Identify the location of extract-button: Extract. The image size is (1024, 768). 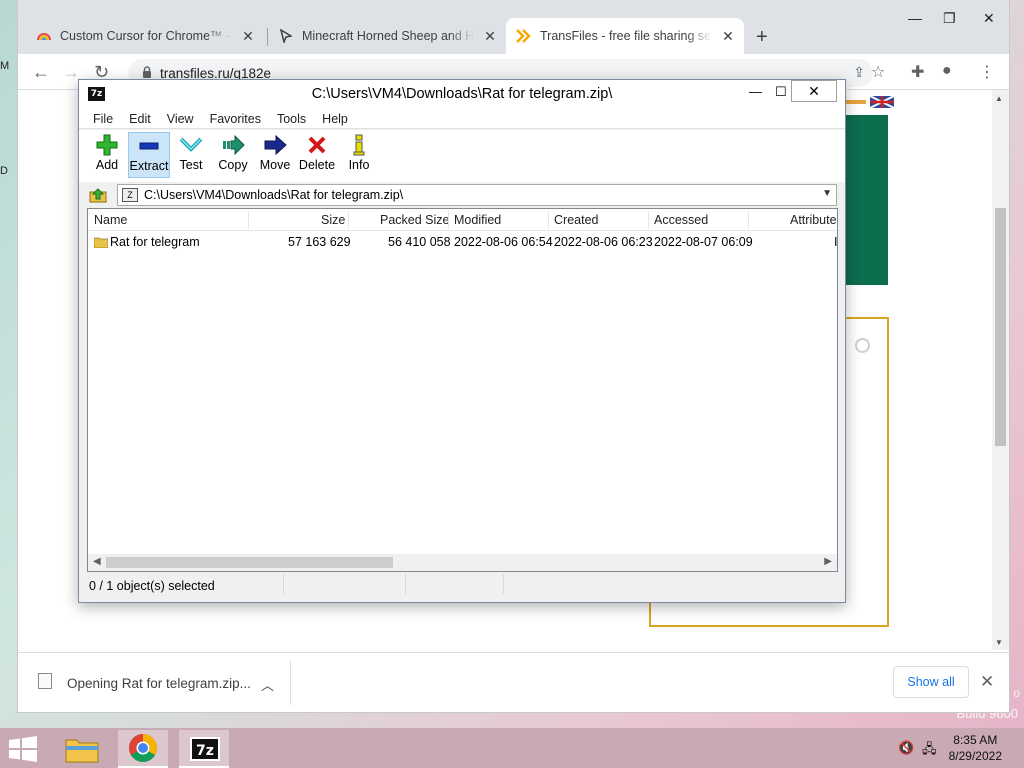
(149, 155).